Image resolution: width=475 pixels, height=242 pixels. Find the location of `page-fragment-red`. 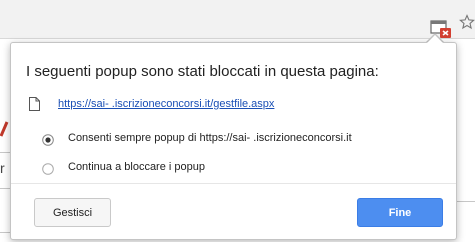

page-fragment-red is located at coordinates (5, 129).